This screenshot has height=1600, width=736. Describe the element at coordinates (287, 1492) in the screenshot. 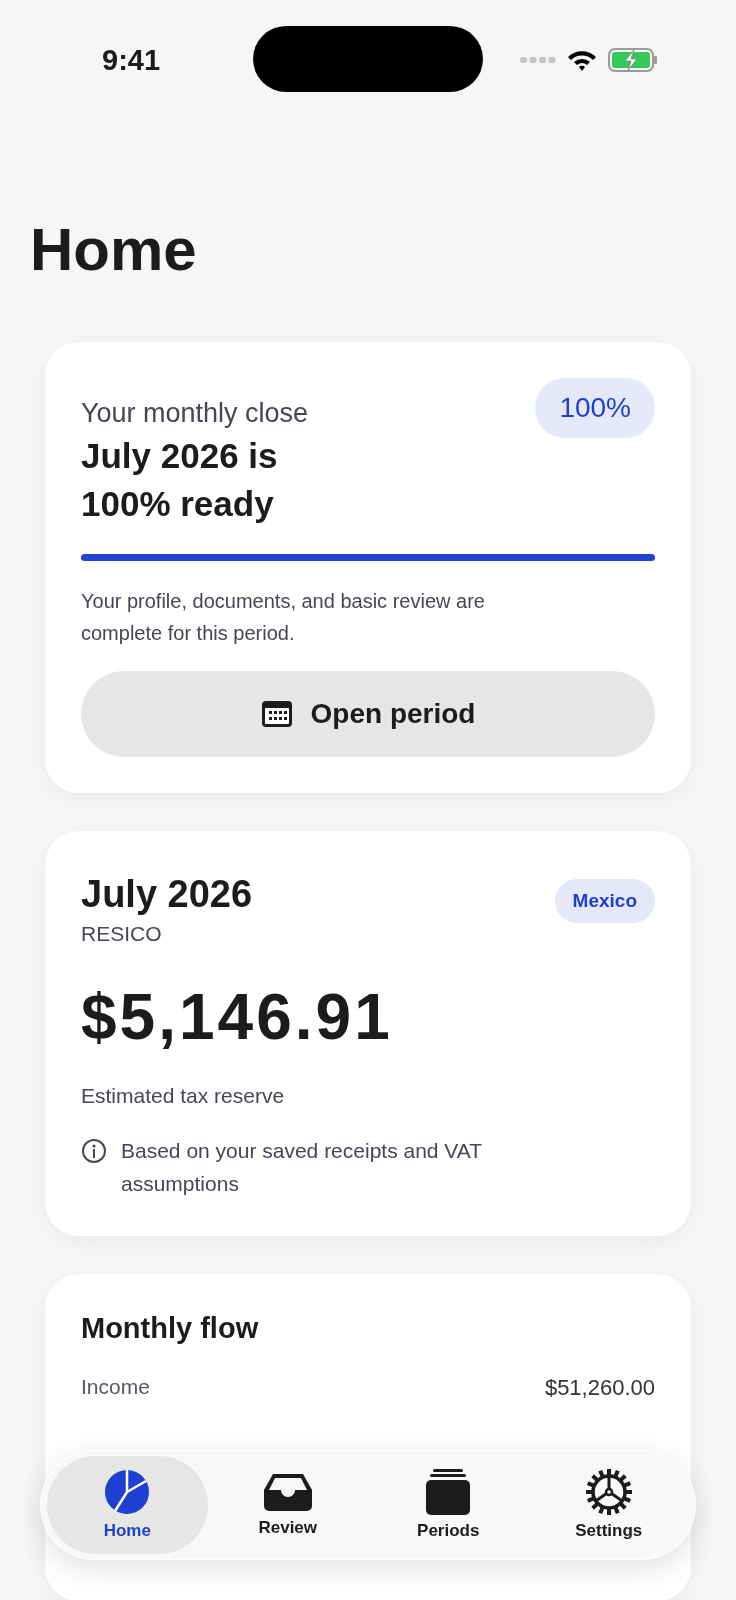

I see `inbox-tray-icon` at that location.